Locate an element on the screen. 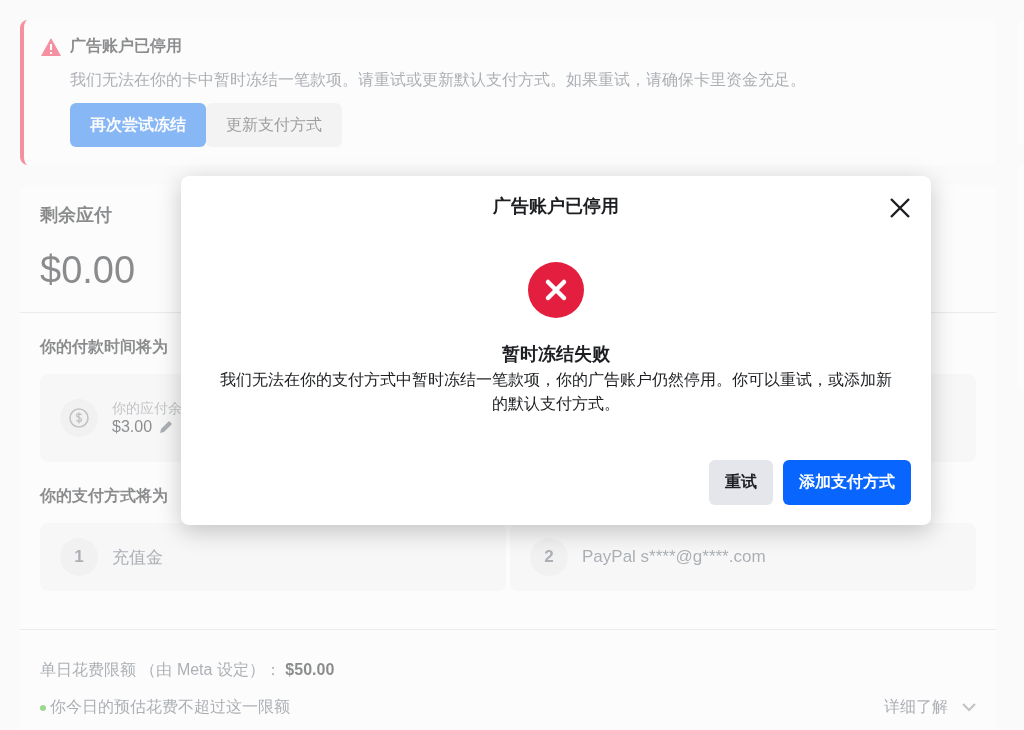  dialog-title: 广告账户已停用 is located at coordinates (556, 206).